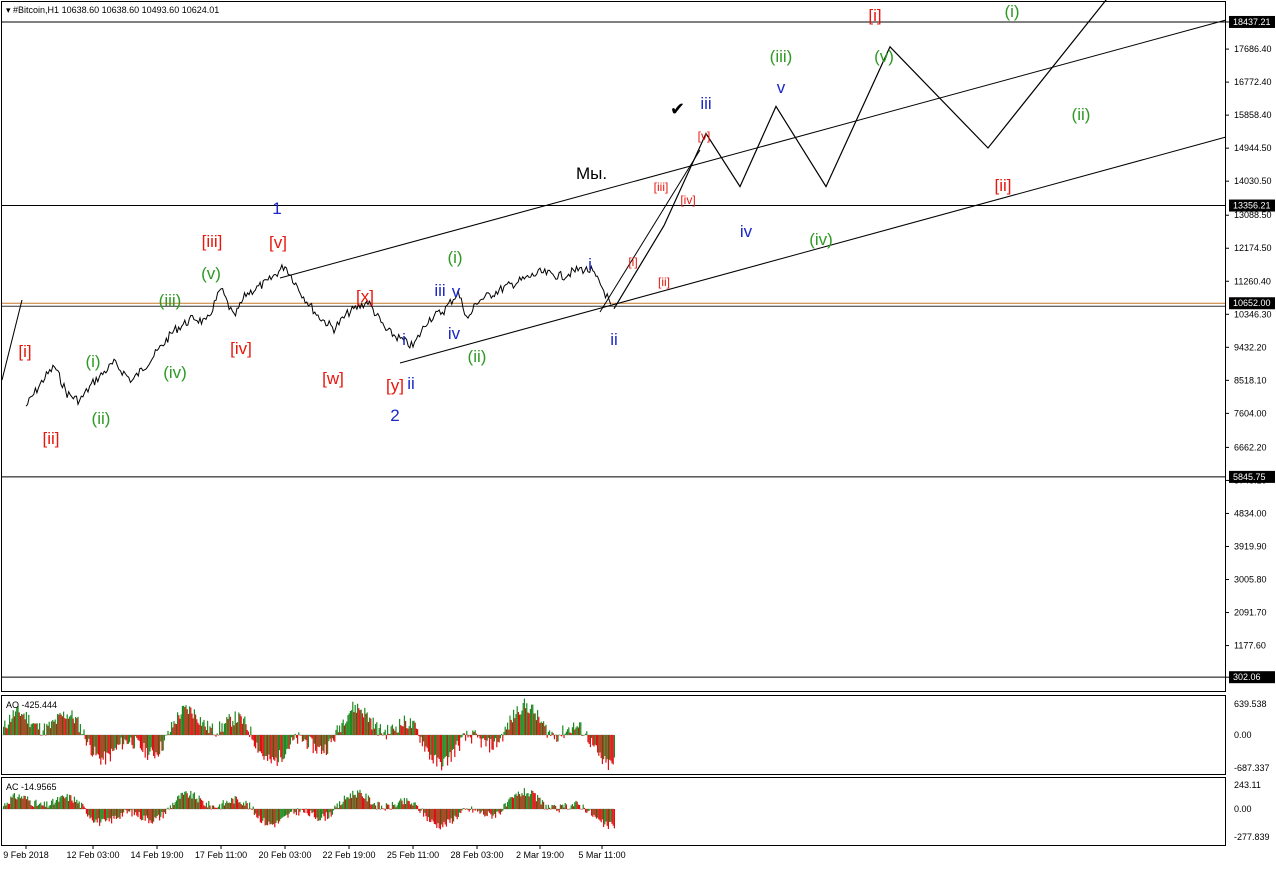 The image size is (1276, 871). What do you see at coordinates (1253, 248) in the screenshot?
I see `price-tick-label: 12174.50` at bounding box center [1253, 248].